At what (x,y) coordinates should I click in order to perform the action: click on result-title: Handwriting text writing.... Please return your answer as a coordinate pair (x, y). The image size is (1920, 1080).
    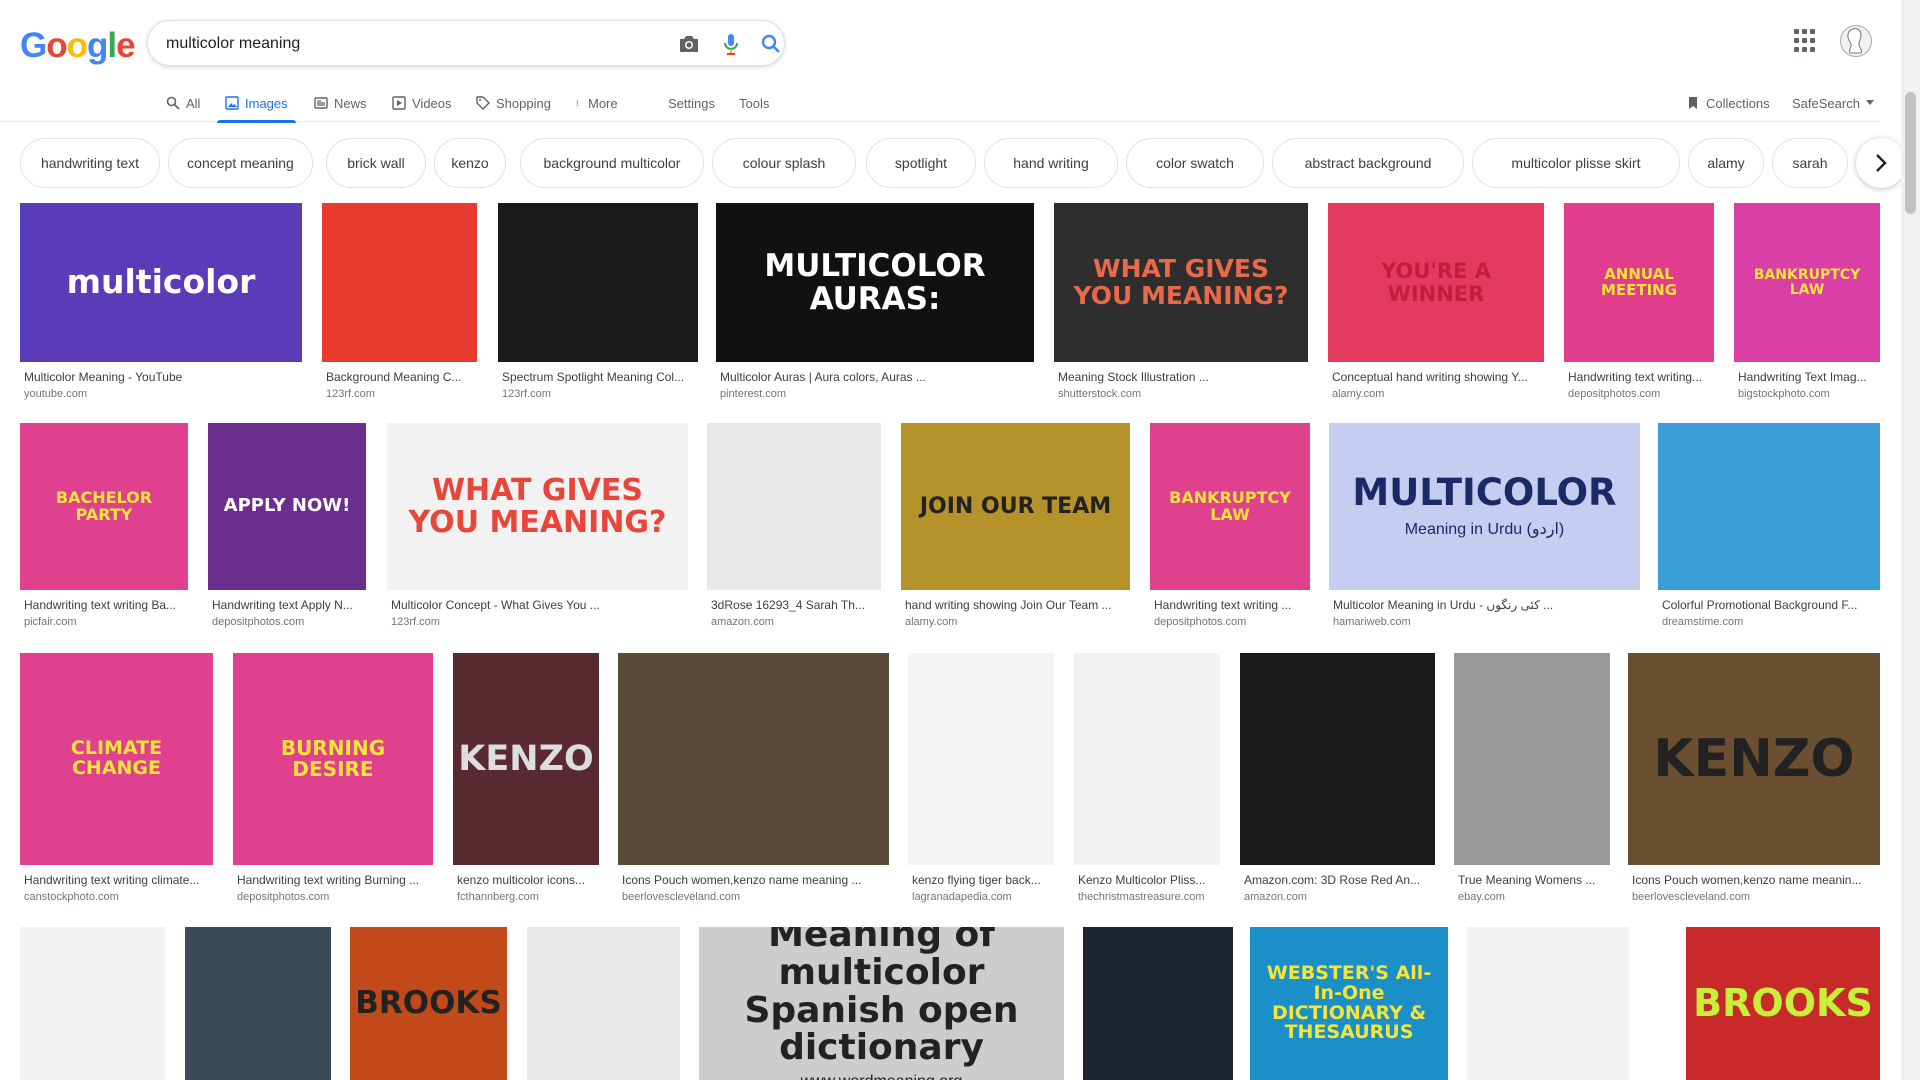
    Looking at the image, I should click on (1639, 377).